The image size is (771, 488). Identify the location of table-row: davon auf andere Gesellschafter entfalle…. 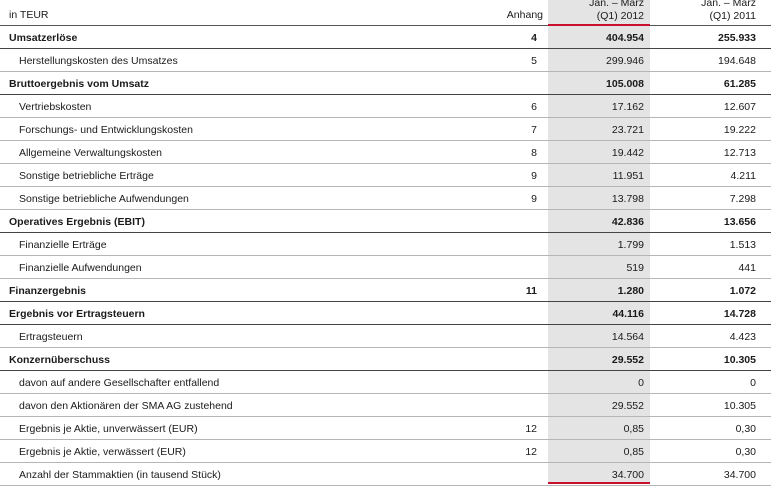
(385, 382).